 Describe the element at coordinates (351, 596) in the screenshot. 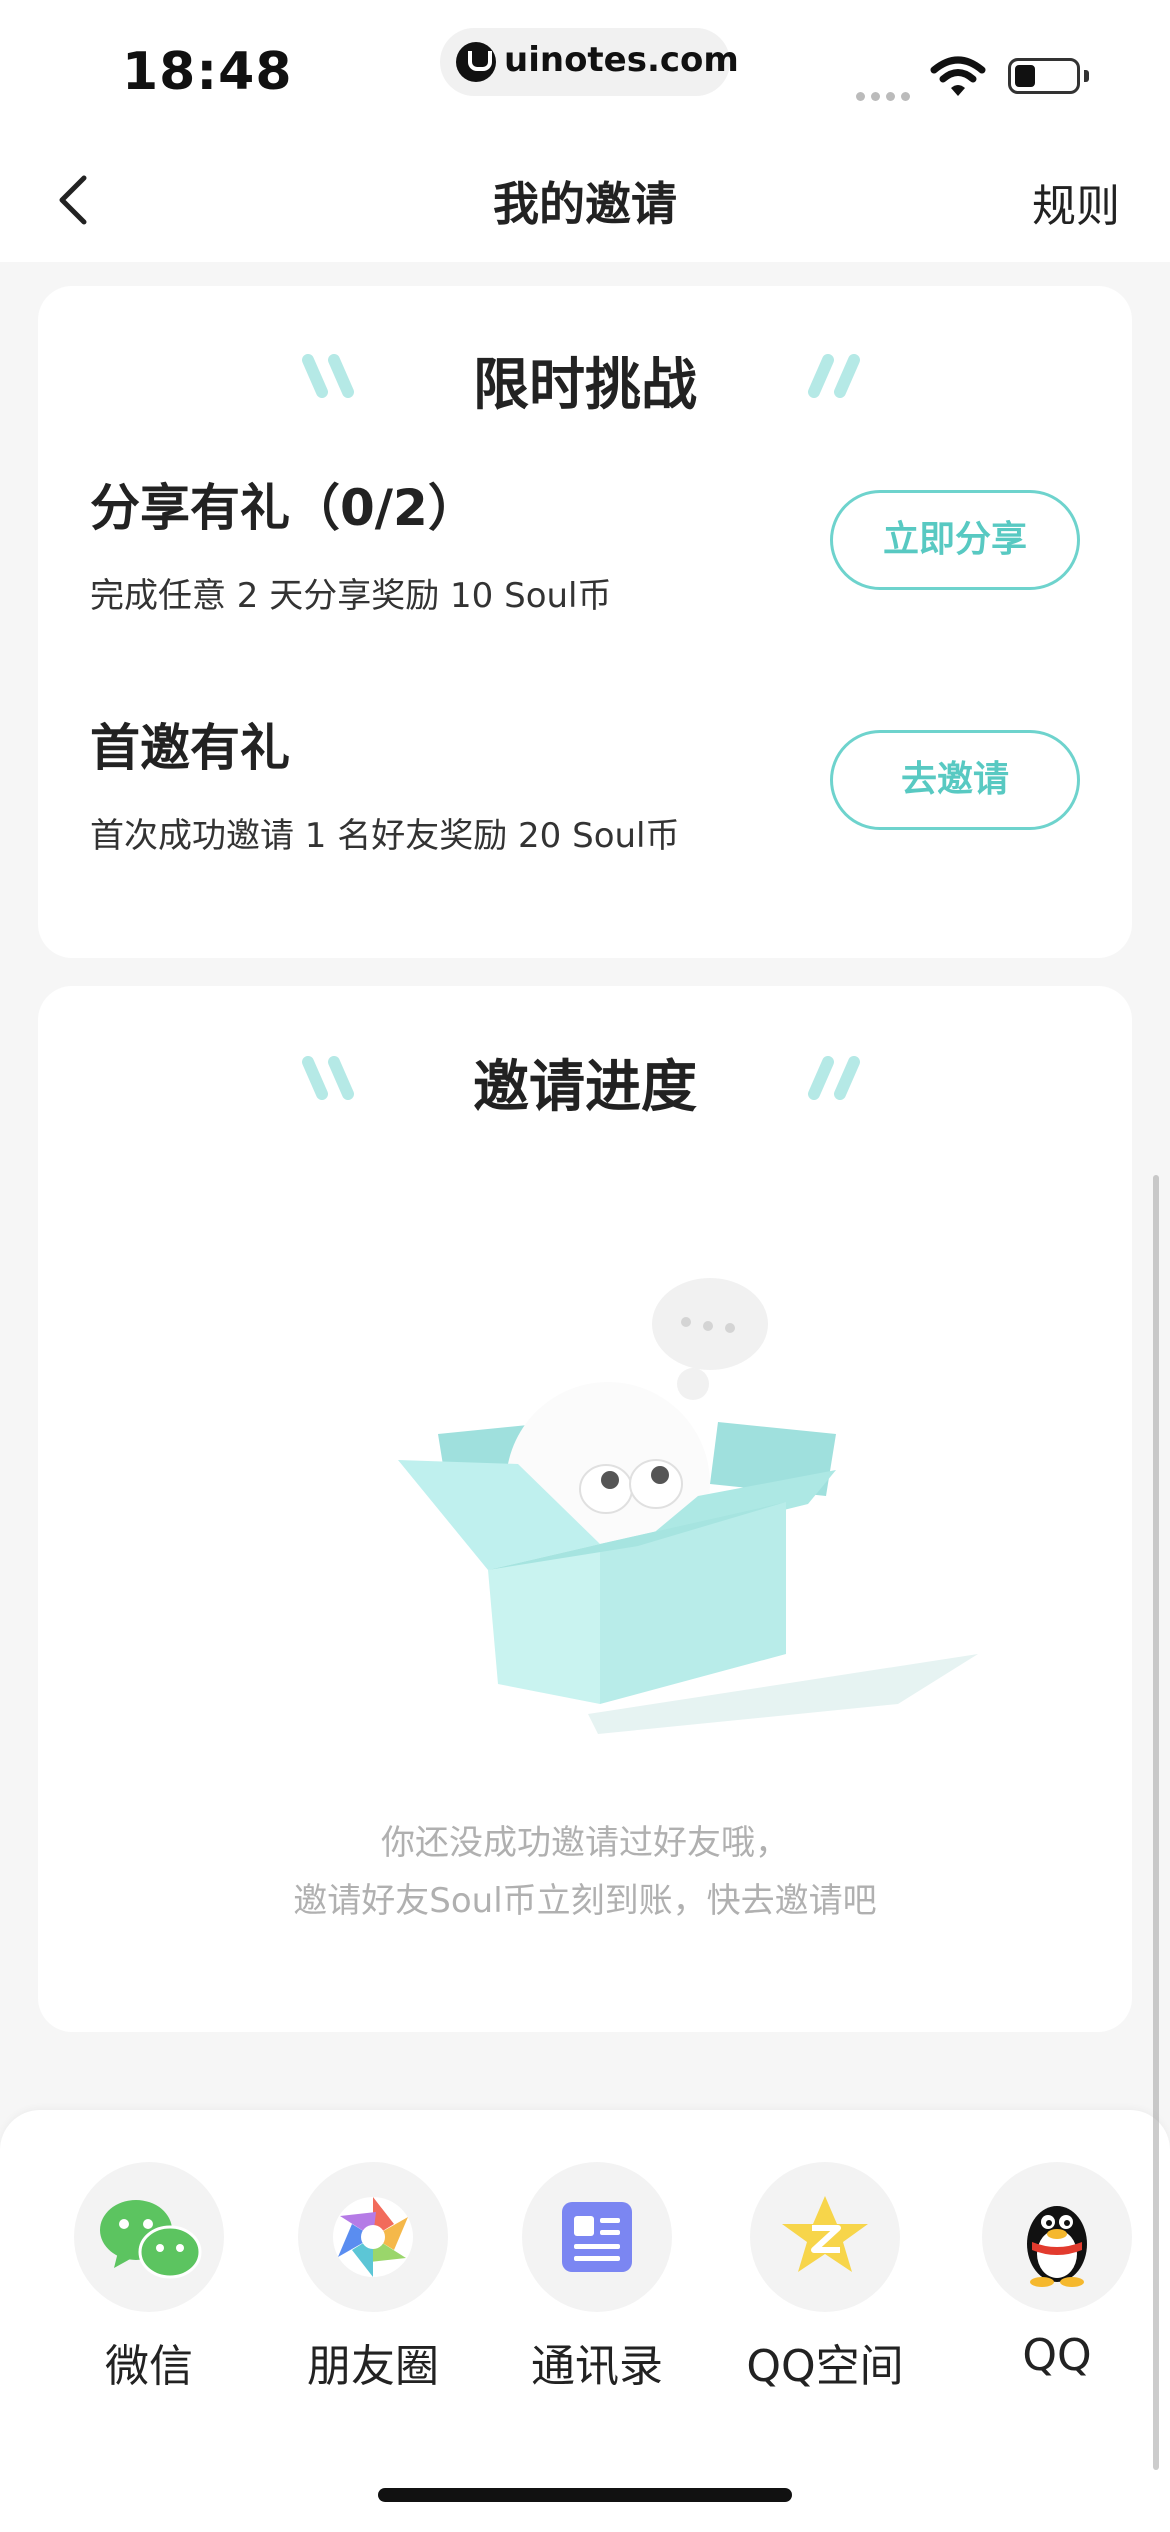

I see `share-task-desc: 完成任意 2 天分享奖励 10 Soul币` at that location.